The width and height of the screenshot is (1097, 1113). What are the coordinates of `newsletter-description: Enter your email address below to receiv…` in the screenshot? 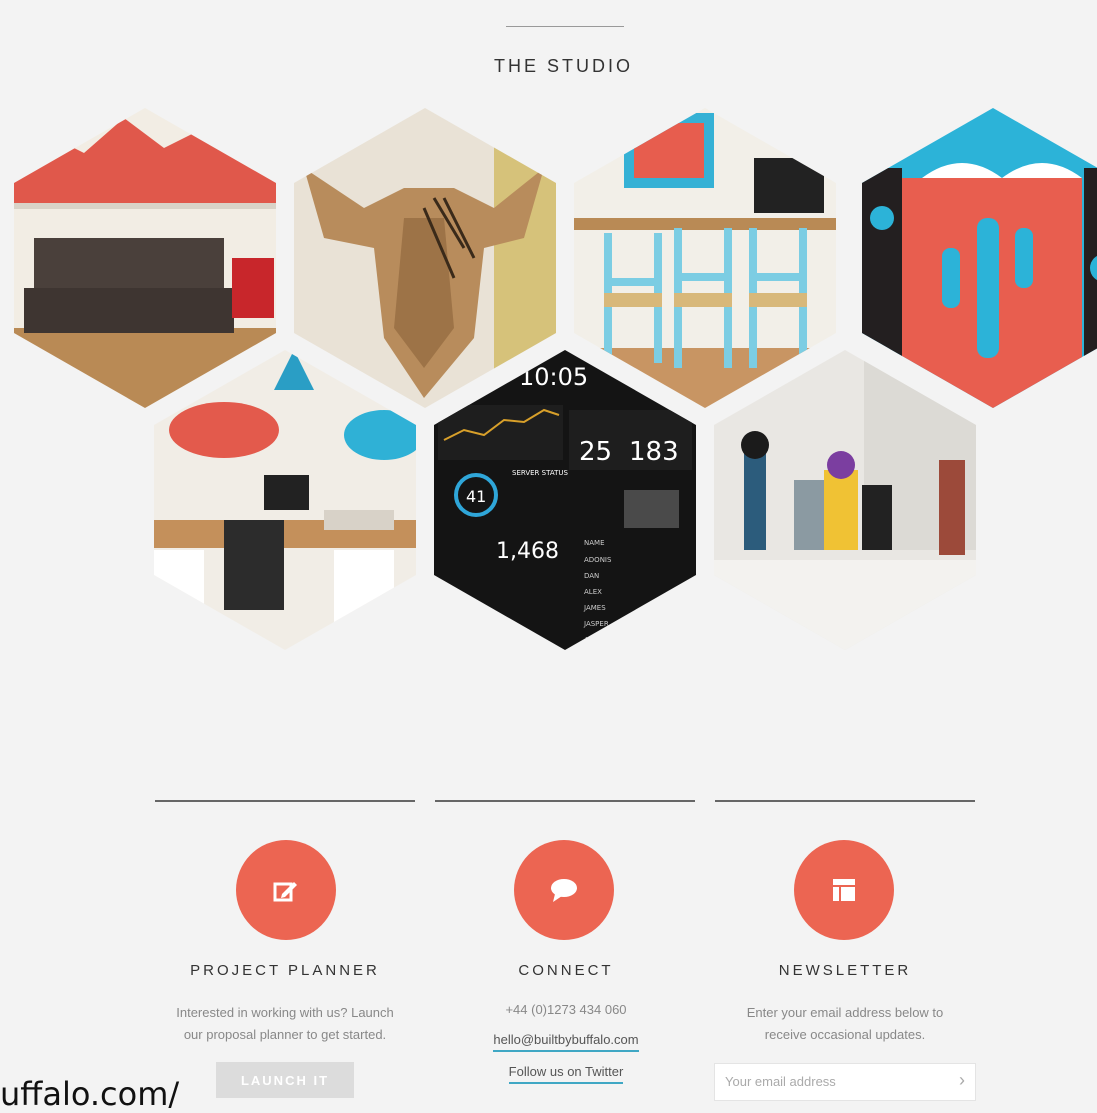 It's located at (845, 1024).